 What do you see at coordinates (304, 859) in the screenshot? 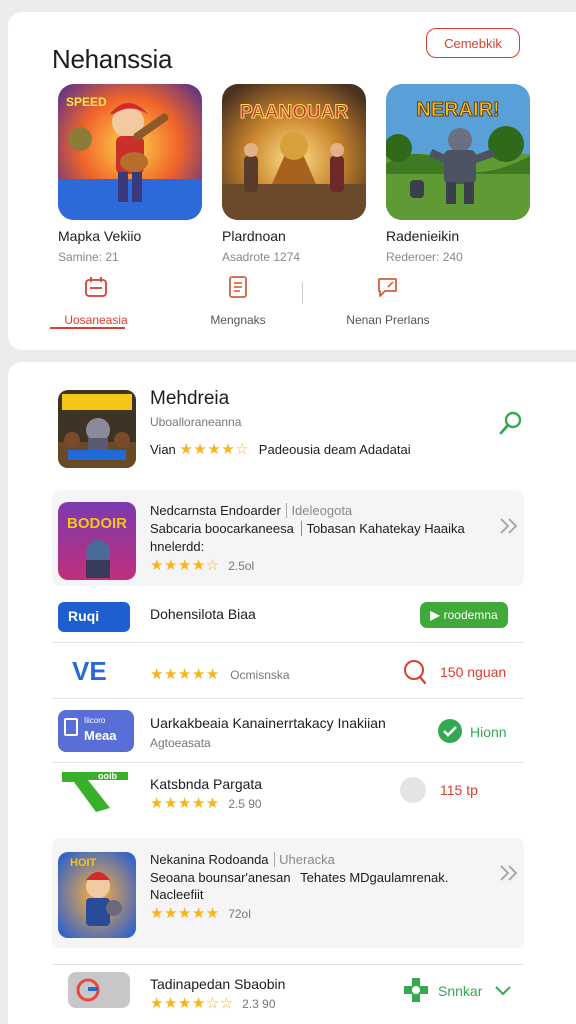
I see `item-tag: Uheracka` at bounding box center [304, 859].